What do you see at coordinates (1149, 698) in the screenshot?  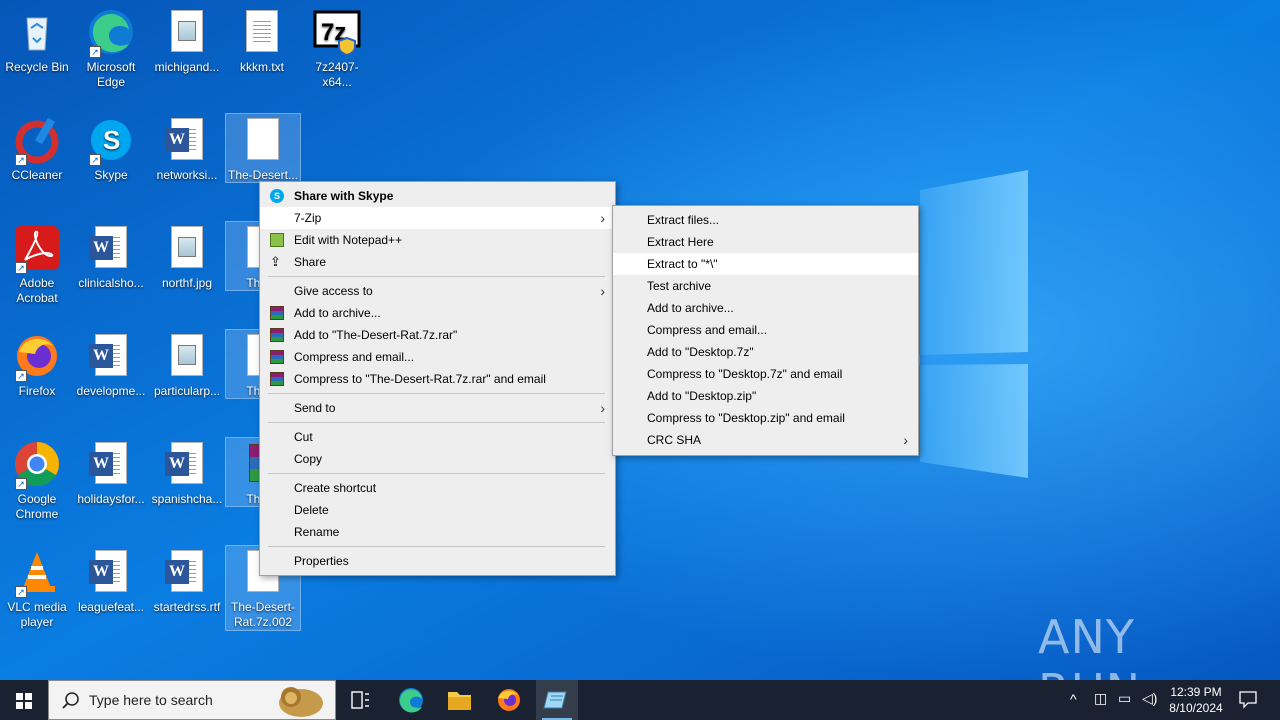 I see `volume-icon: ◁)` at bounding box center [1149, 698].